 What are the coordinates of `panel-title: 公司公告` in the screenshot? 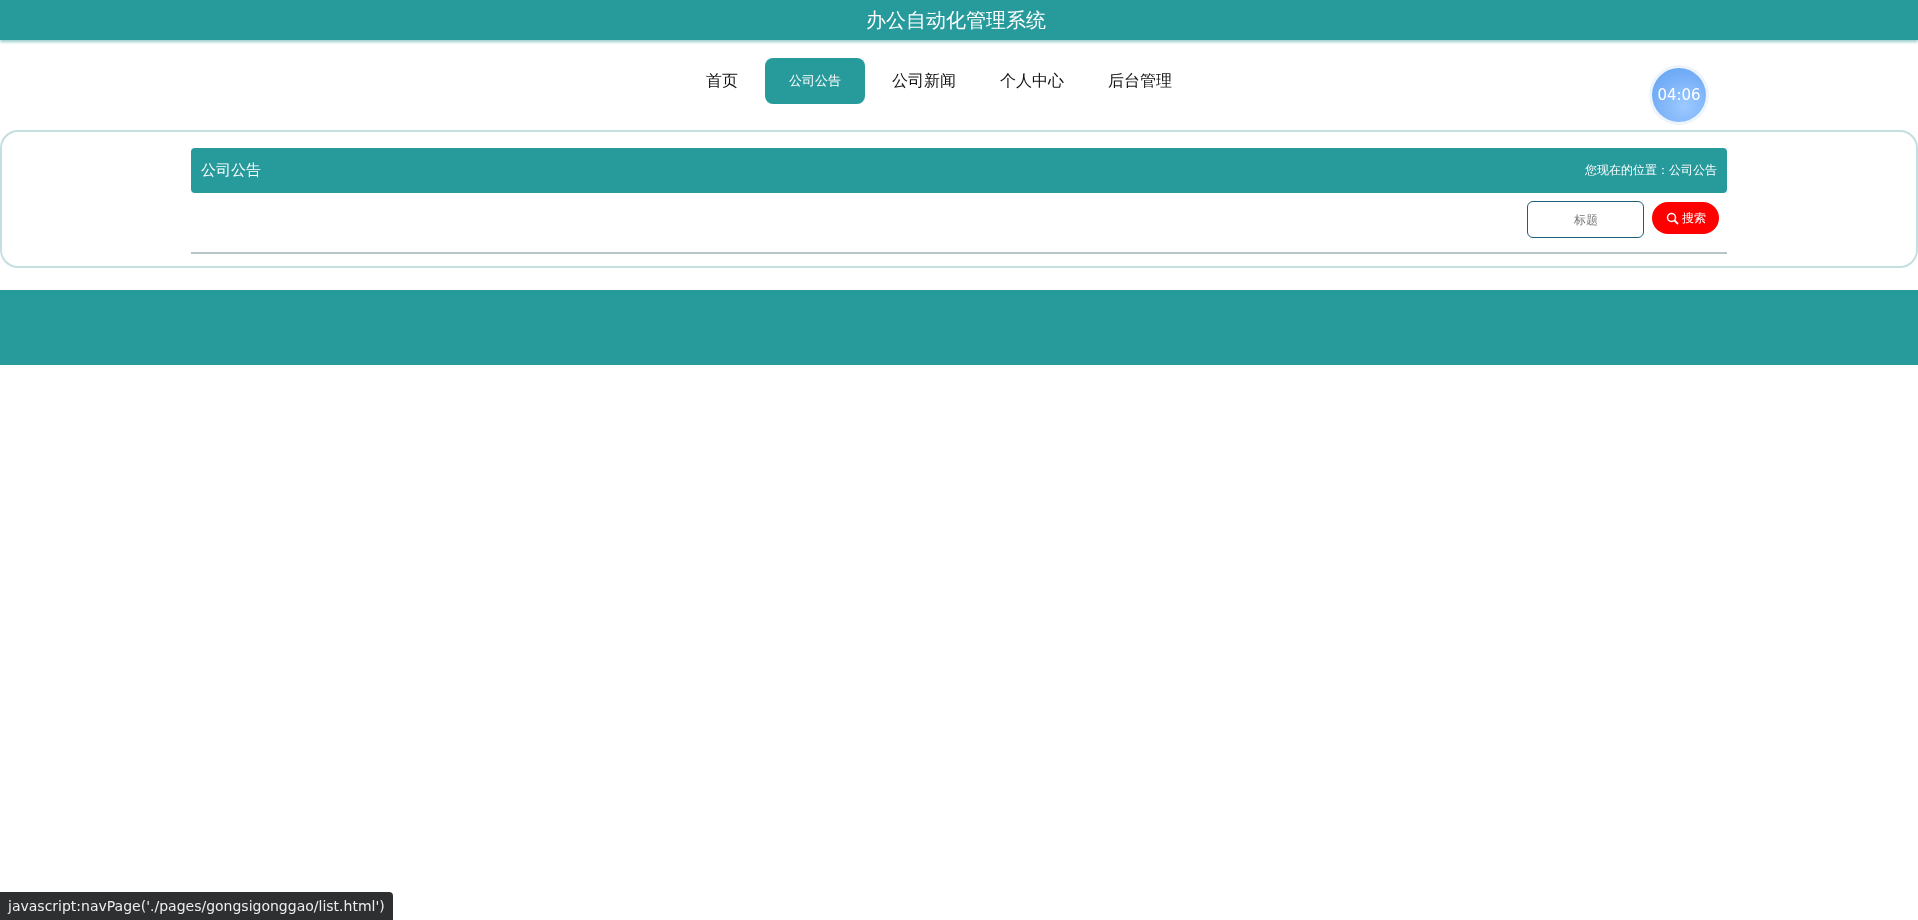 It's located at (231, 170).